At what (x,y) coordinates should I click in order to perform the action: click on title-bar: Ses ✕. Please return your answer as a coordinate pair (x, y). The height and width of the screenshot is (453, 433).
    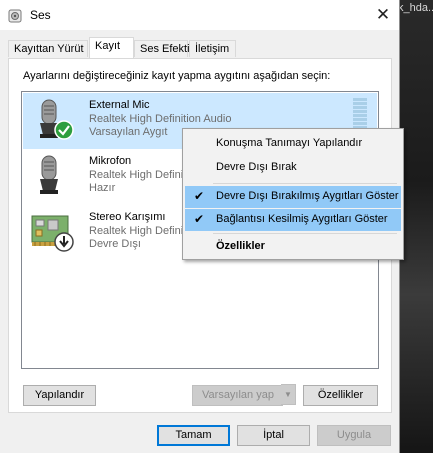
    Looking at the image, I should click on (199, 15).